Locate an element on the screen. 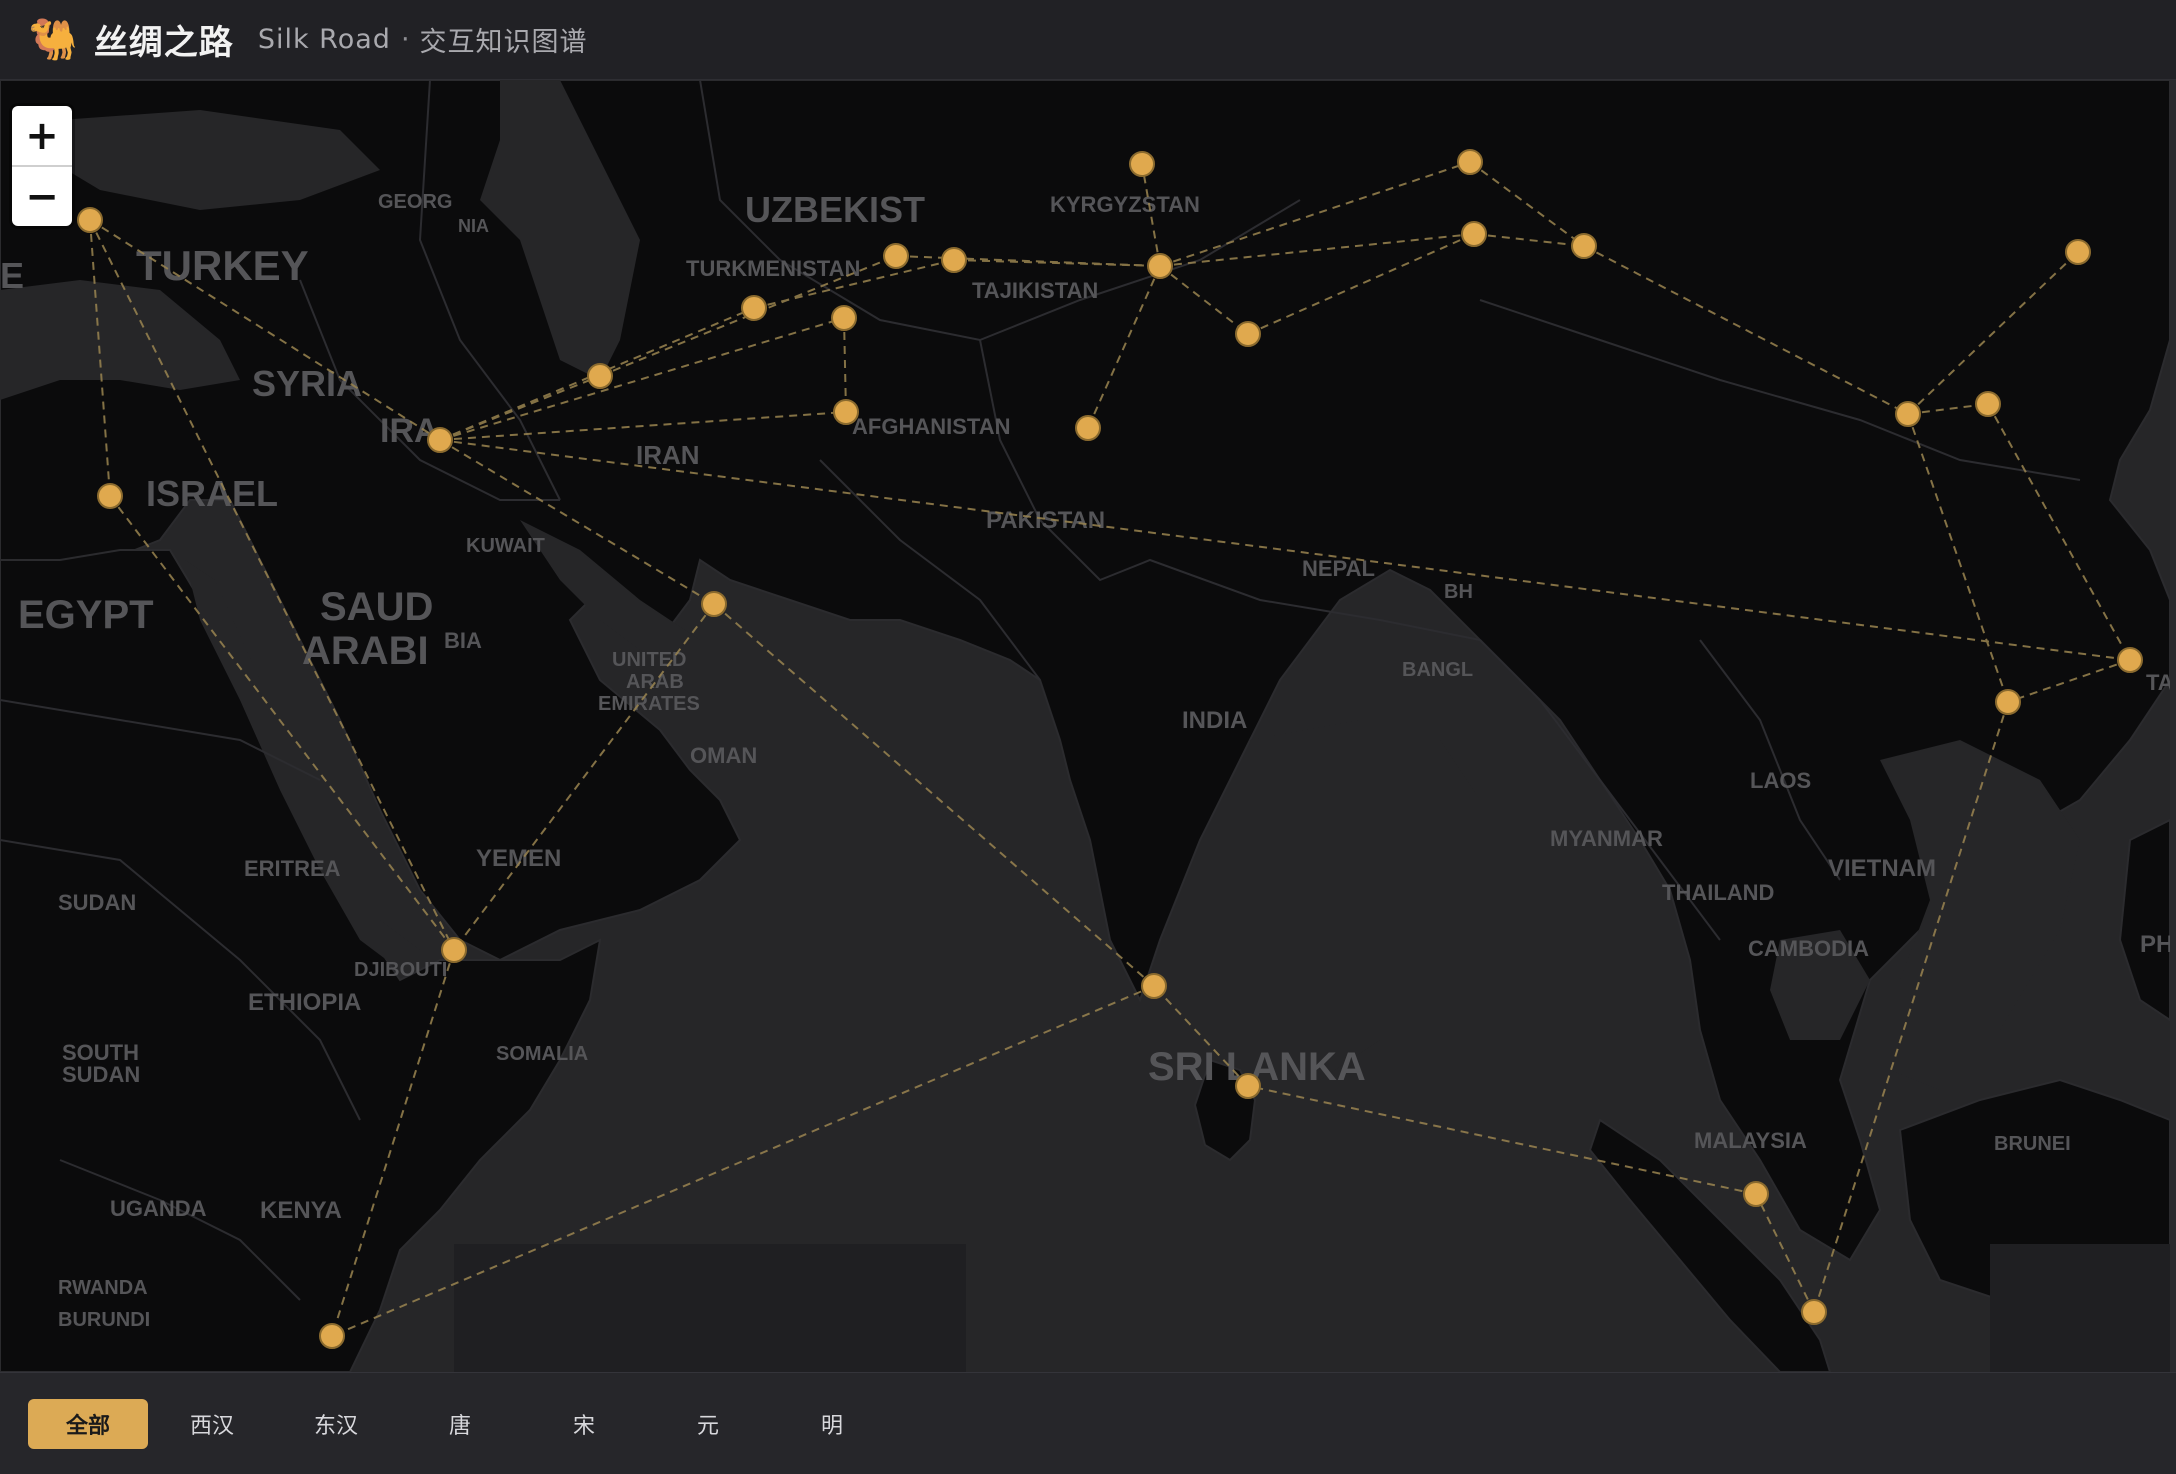  label-laos: LAOS is located at coordinates (1780, 780).